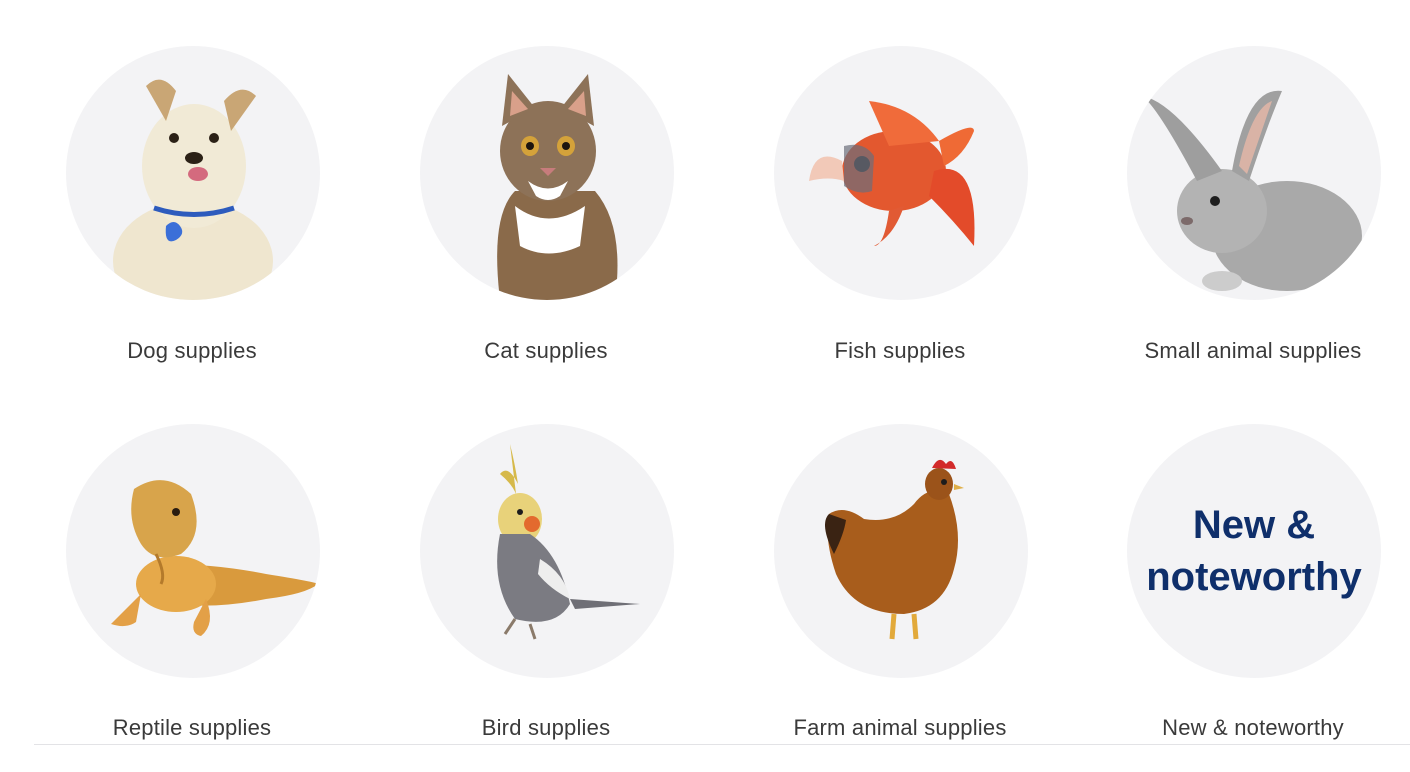 The height and width of the screenshot is (772, 1410). I want to click on fish-image, so click(901, 173).